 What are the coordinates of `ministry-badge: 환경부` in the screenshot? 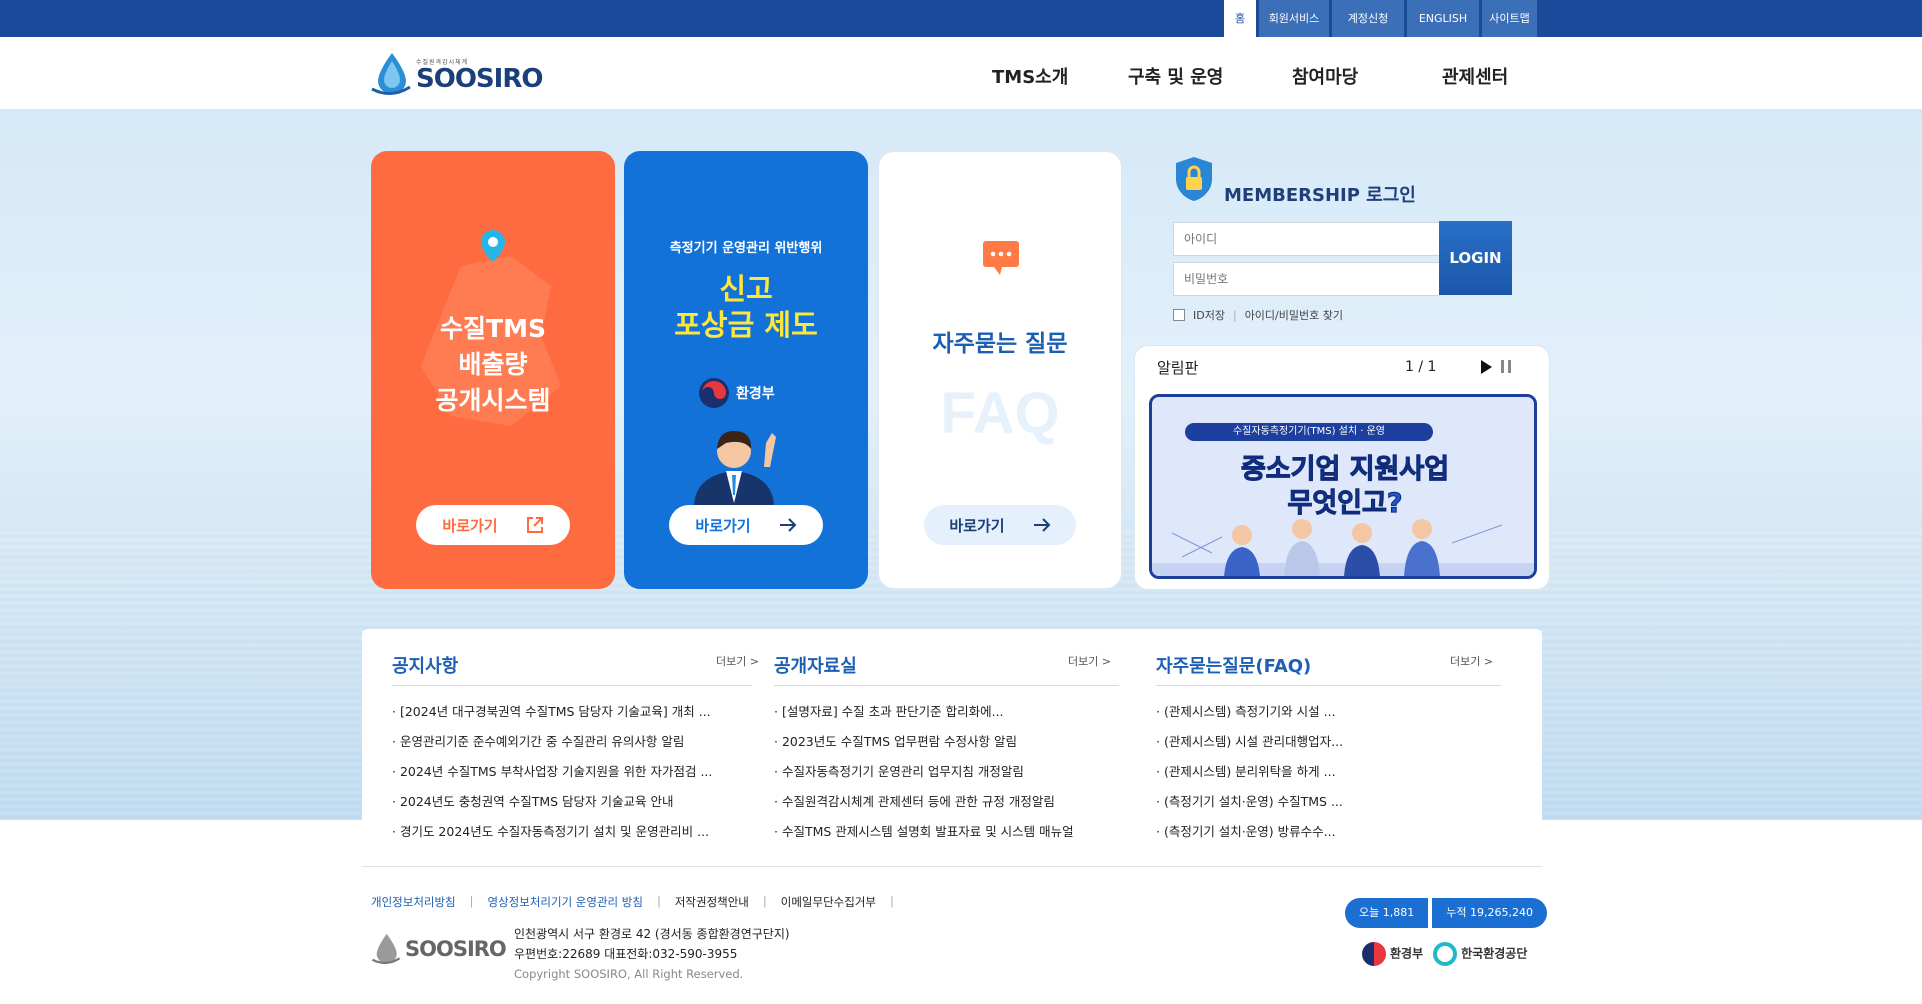 It's located at (736, 393).